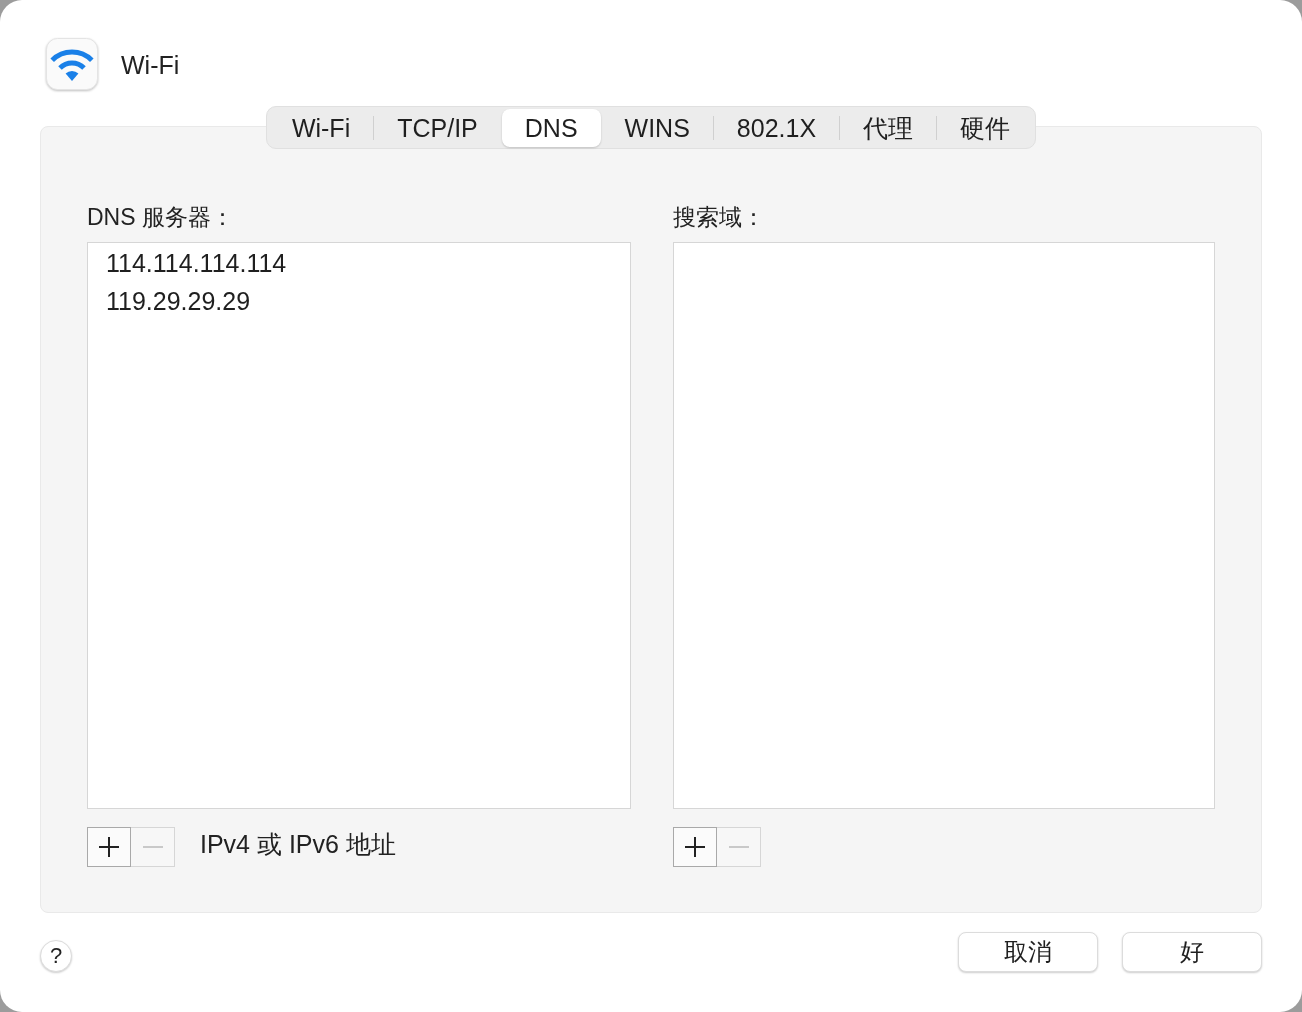 This screenshot has width=1302, height=1012. What do you see at coordinates (160, 217) in the screenshot?
I see `section-label: DNS 服务器：` at bounding box center [160, 217].